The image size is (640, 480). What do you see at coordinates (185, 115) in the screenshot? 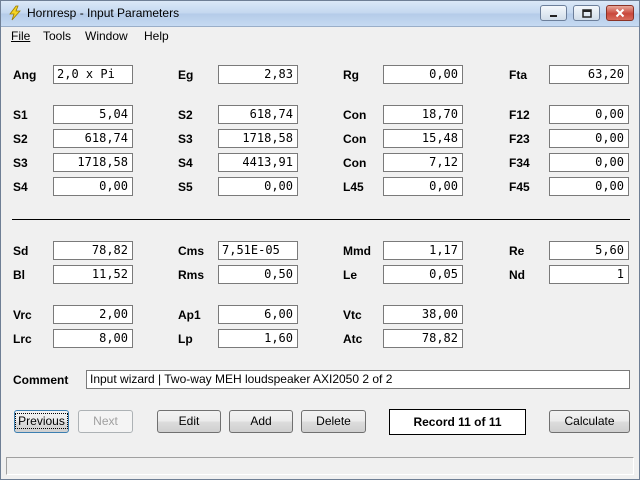
I see `s2-label: S2` at bounding box center [185, 115].